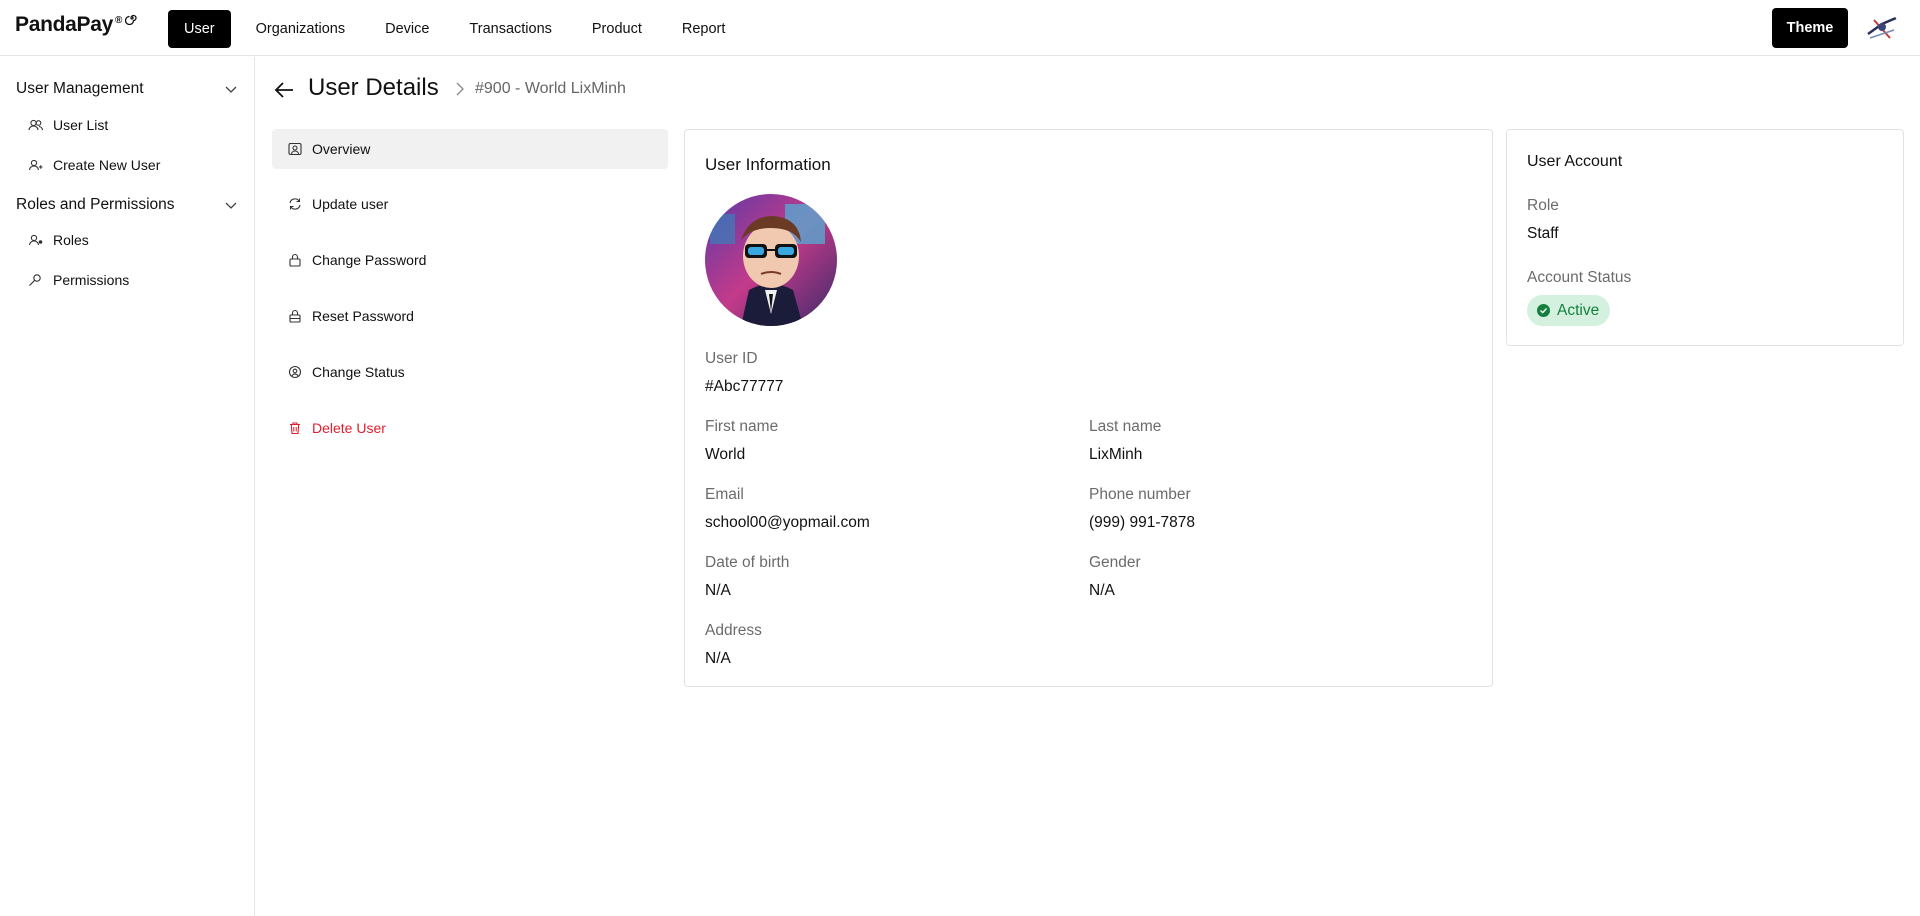  What do you see at coordinates (470, 372) in the screenshot?
I see `tab-change-status: Change Status` at bounding box center [470, 372].